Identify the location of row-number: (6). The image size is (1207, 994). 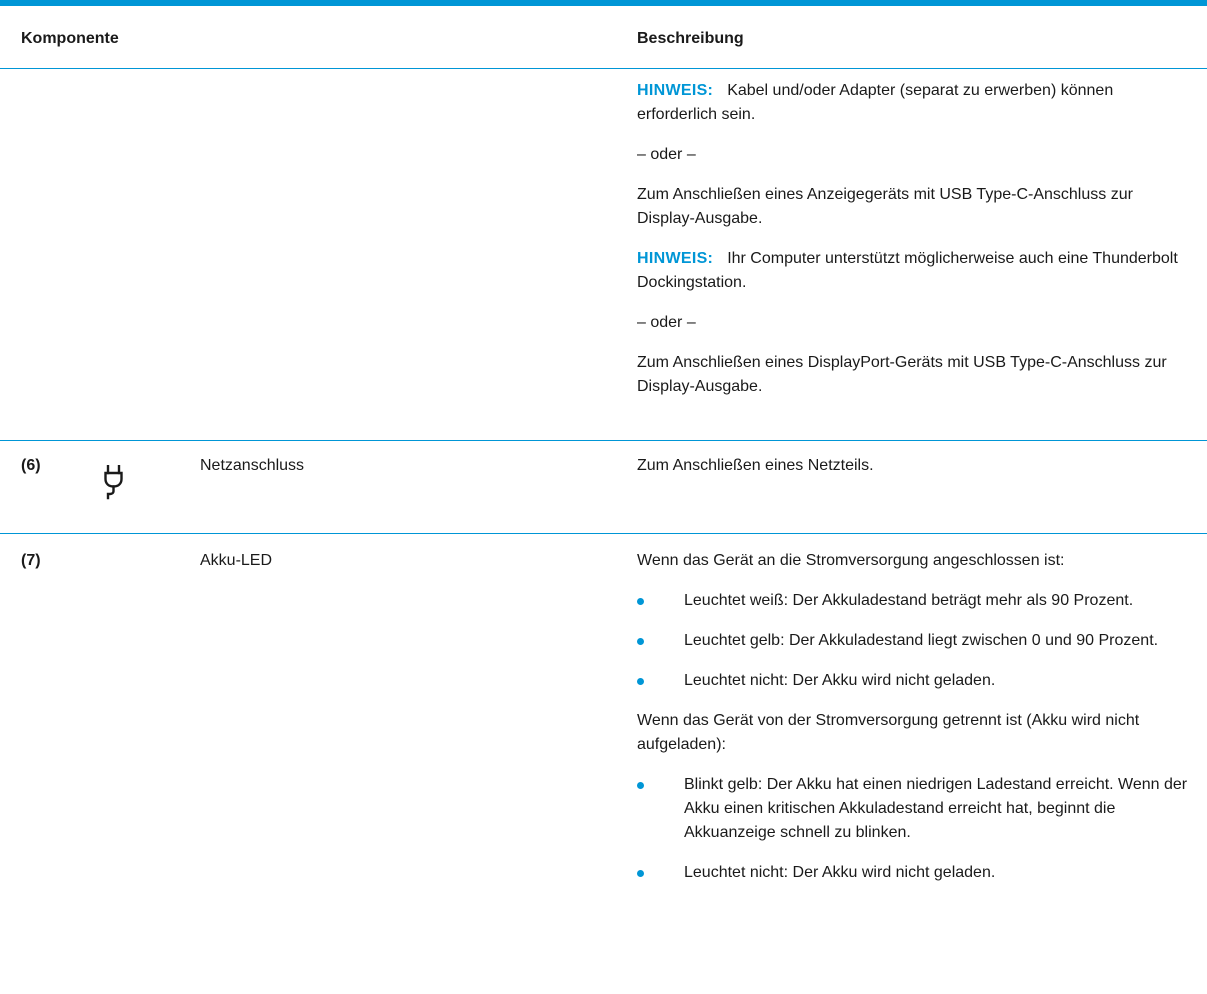
(31, 465).